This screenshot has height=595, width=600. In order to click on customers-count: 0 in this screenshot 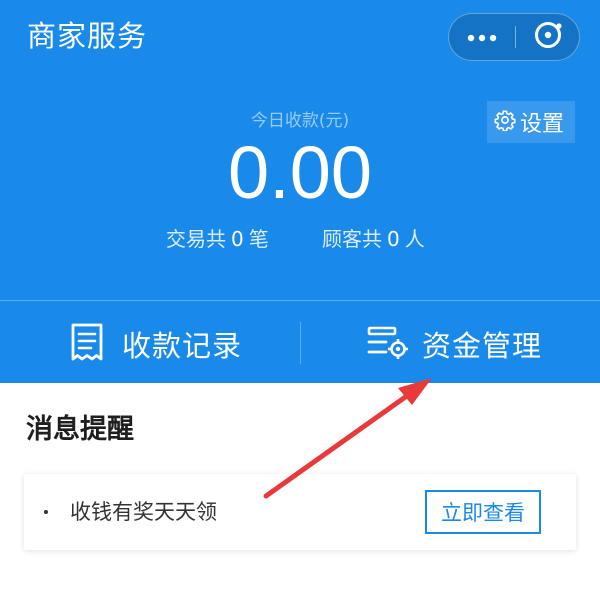, I will do `click(393, 239)`.